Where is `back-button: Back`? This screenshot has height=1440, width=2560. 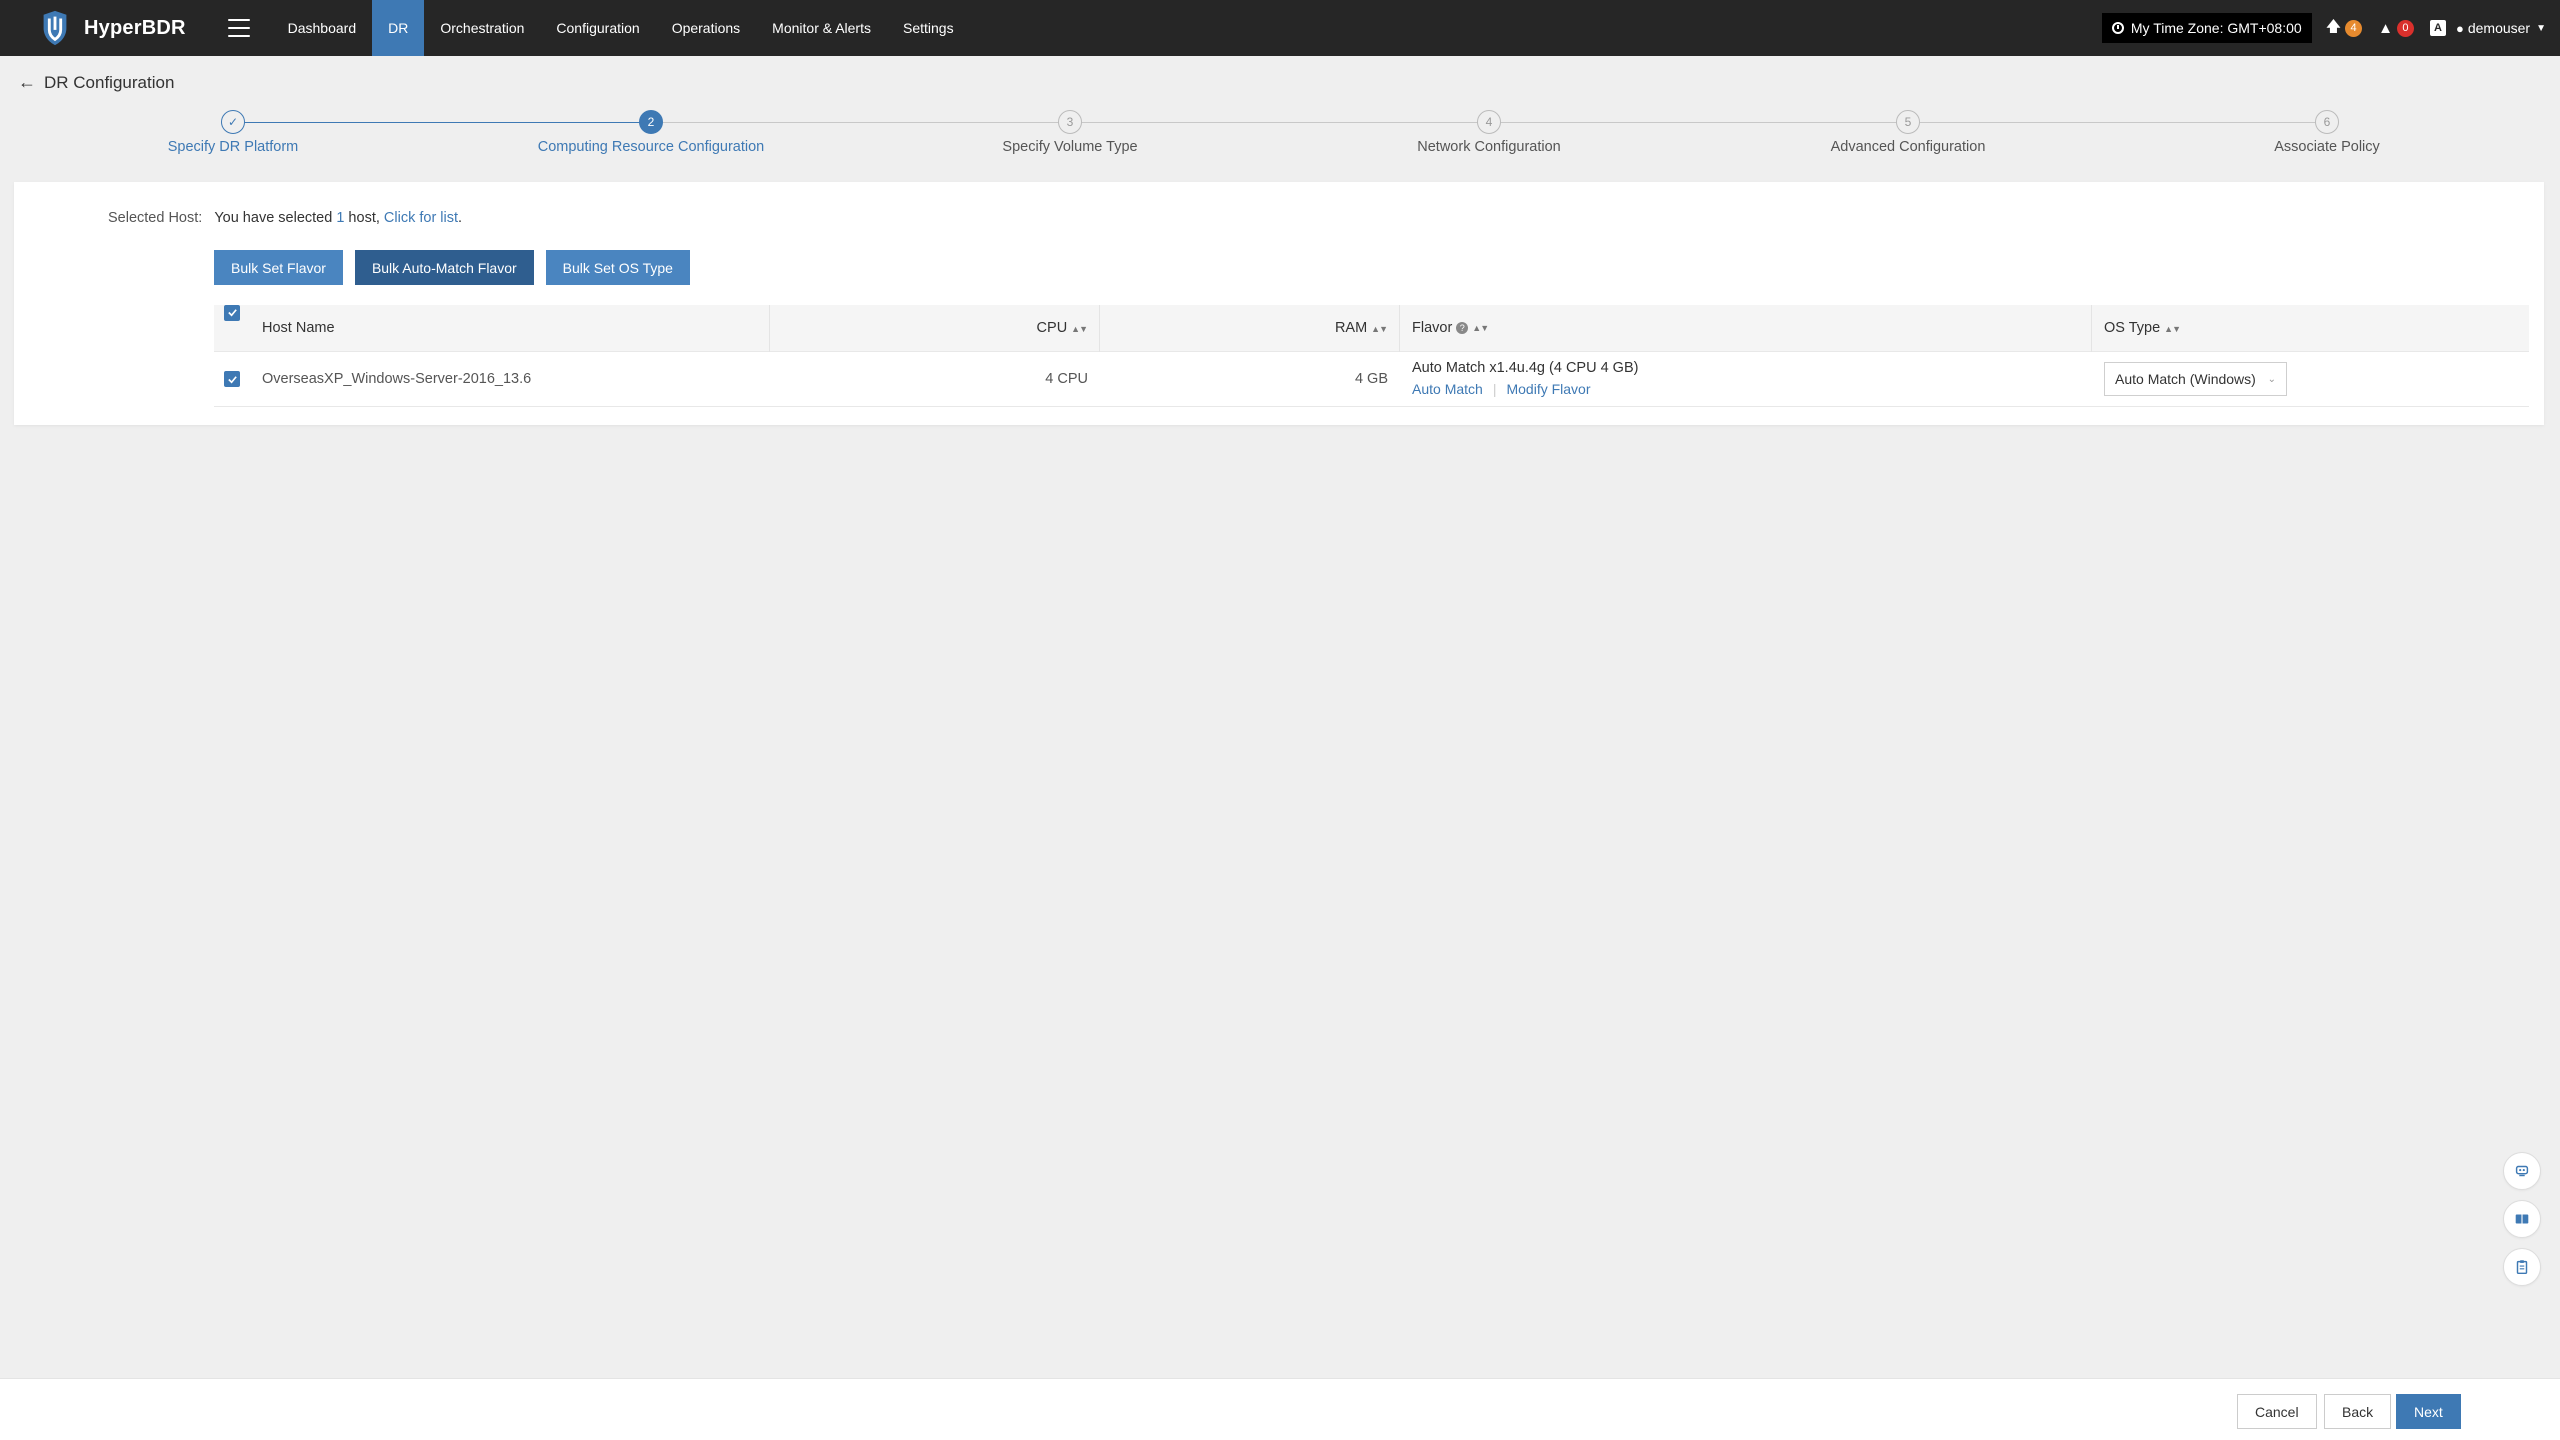 back-button: Back is located at coordinates (2358, 1411).